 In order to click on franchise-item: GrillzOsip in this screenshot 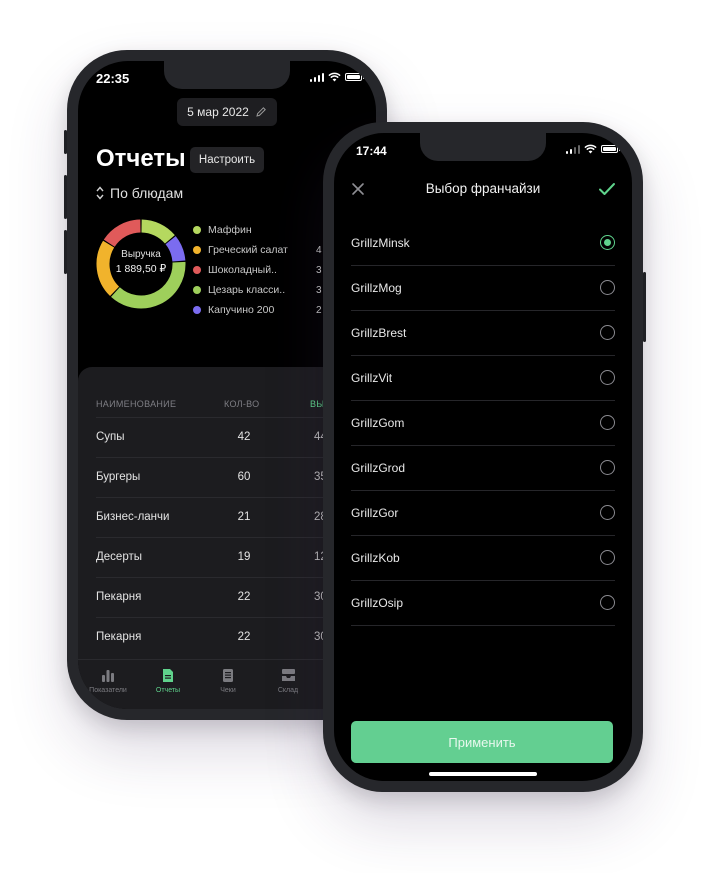, I will do `click(483, 603)`.